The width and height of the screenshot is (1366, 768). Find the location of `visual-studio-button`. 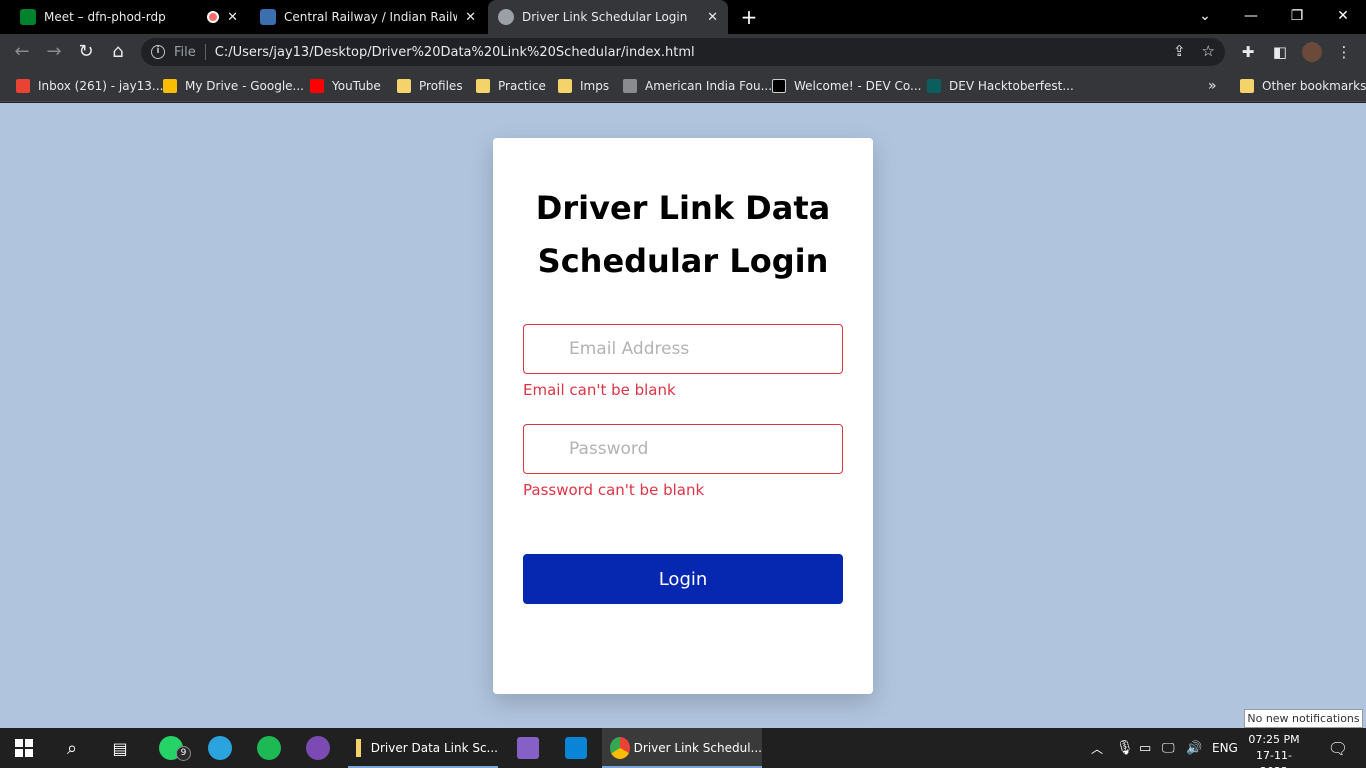

visual-studio-button is located at coordinates (528, 748).